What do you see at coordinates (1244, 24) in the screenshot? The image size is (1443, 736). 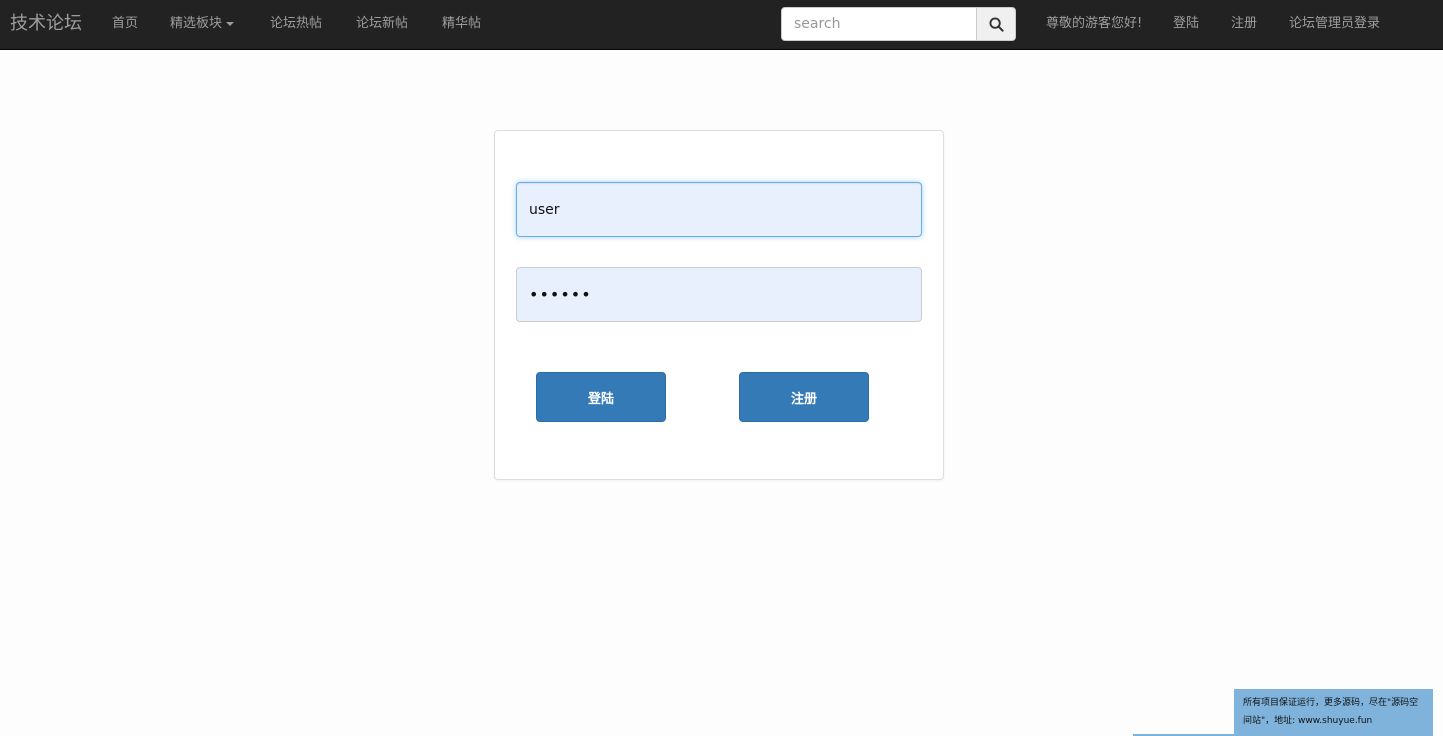 I see `nav-register: 注册` at bounding box center [1244, 24].